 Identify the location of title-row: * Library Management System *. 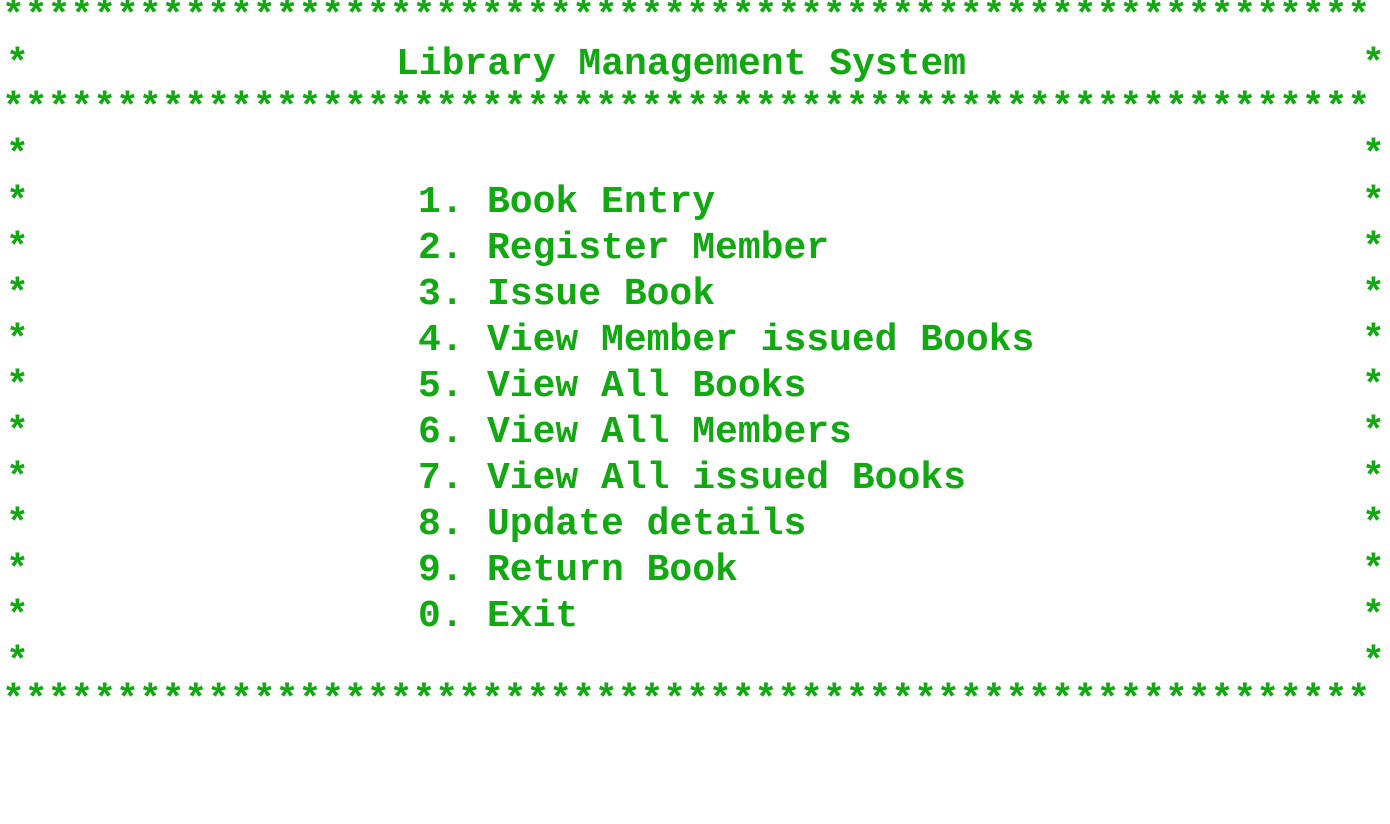
(698, 65).